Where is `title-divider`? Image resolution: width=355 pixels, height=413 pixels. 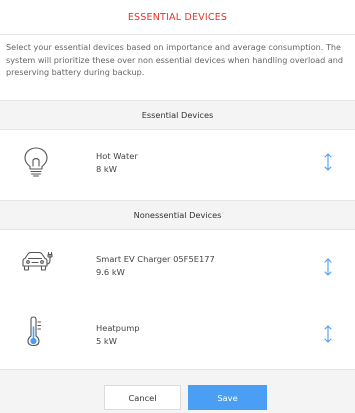
title-divider is located at coordinates (177, 34).